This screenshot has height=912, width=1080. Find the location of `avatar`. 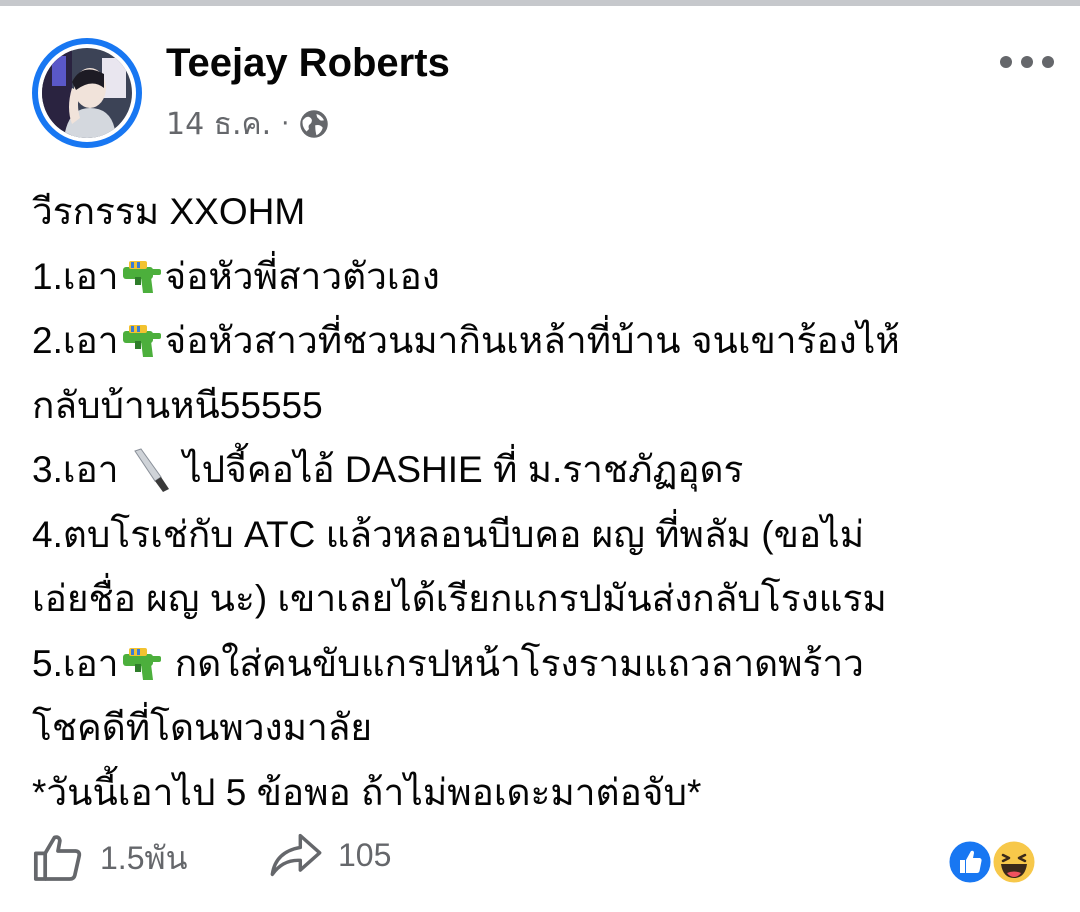

avatar is located at coordinates (87, 93).